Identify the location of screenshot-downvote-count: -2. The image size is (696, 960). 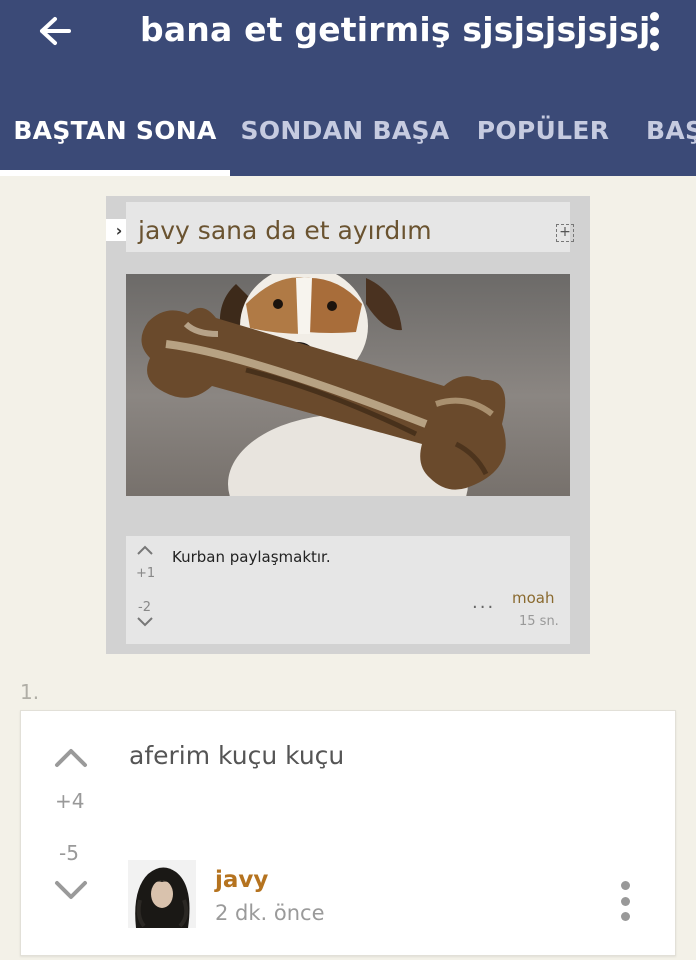
(144, 607).